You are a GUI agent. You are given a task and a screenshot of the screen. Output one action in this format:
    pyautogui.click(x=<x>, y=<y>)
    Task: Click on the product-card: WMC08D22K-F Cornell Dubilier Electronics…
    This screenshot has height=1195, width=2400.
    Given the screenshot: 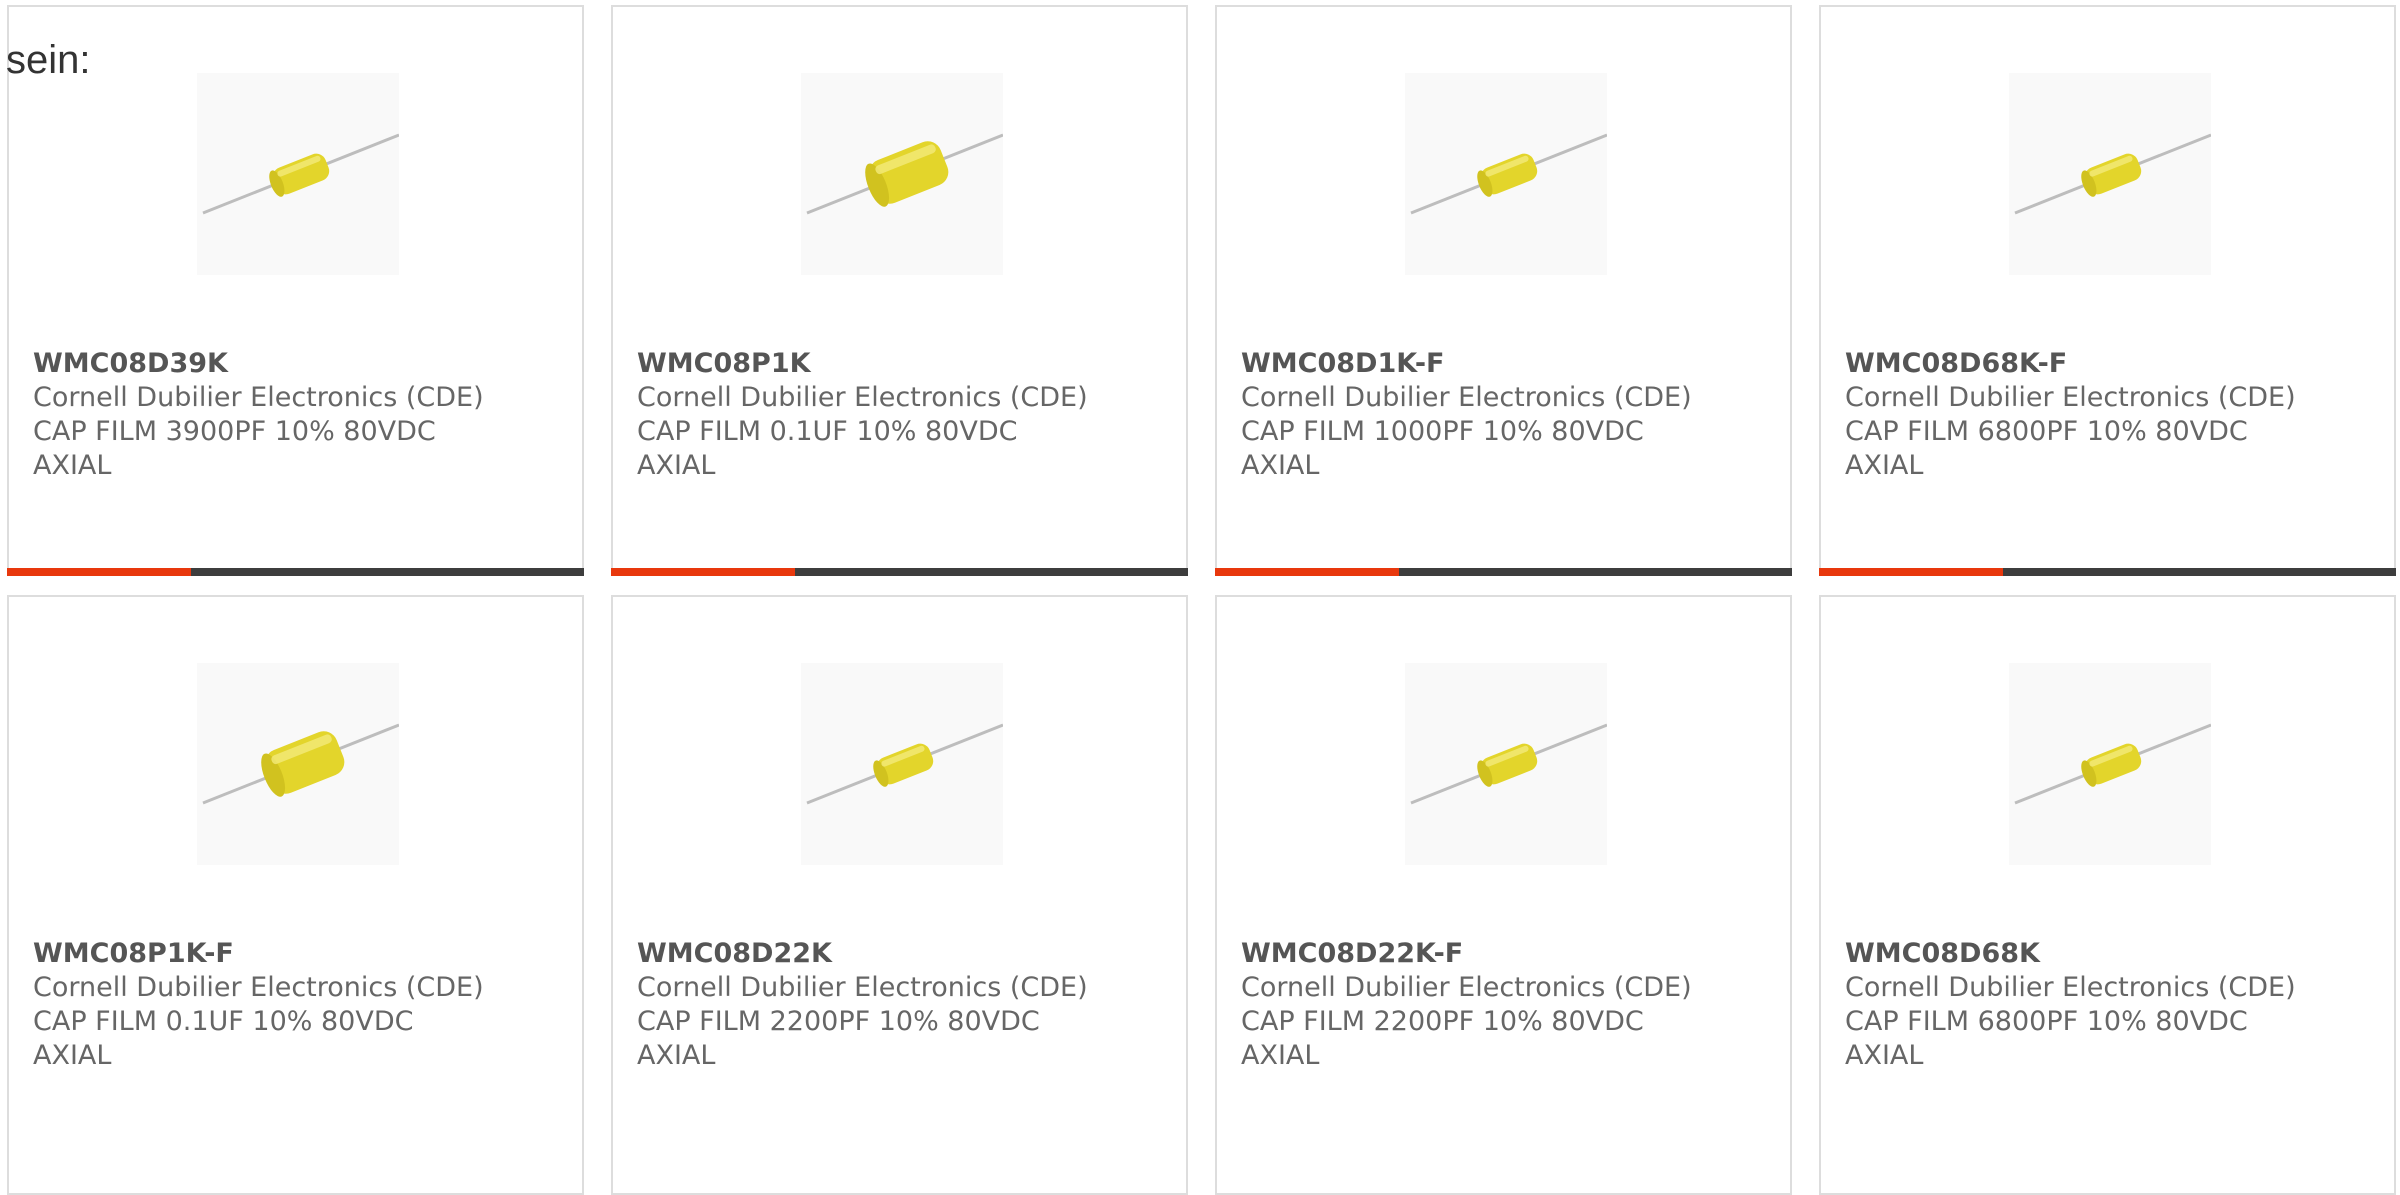 What is the action you would take?
    pyautogui.click(x=1503, y=895)
    